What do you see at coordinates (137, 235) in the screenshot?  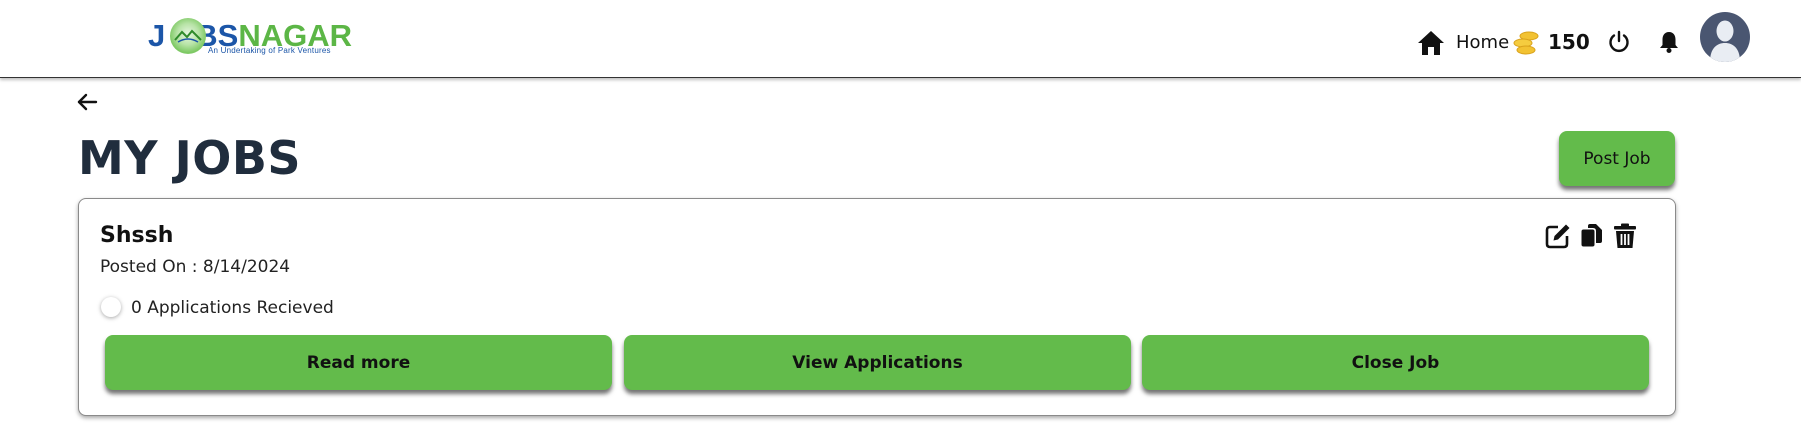 I see `job-title: Shssh` at bounding box center [137, 235].